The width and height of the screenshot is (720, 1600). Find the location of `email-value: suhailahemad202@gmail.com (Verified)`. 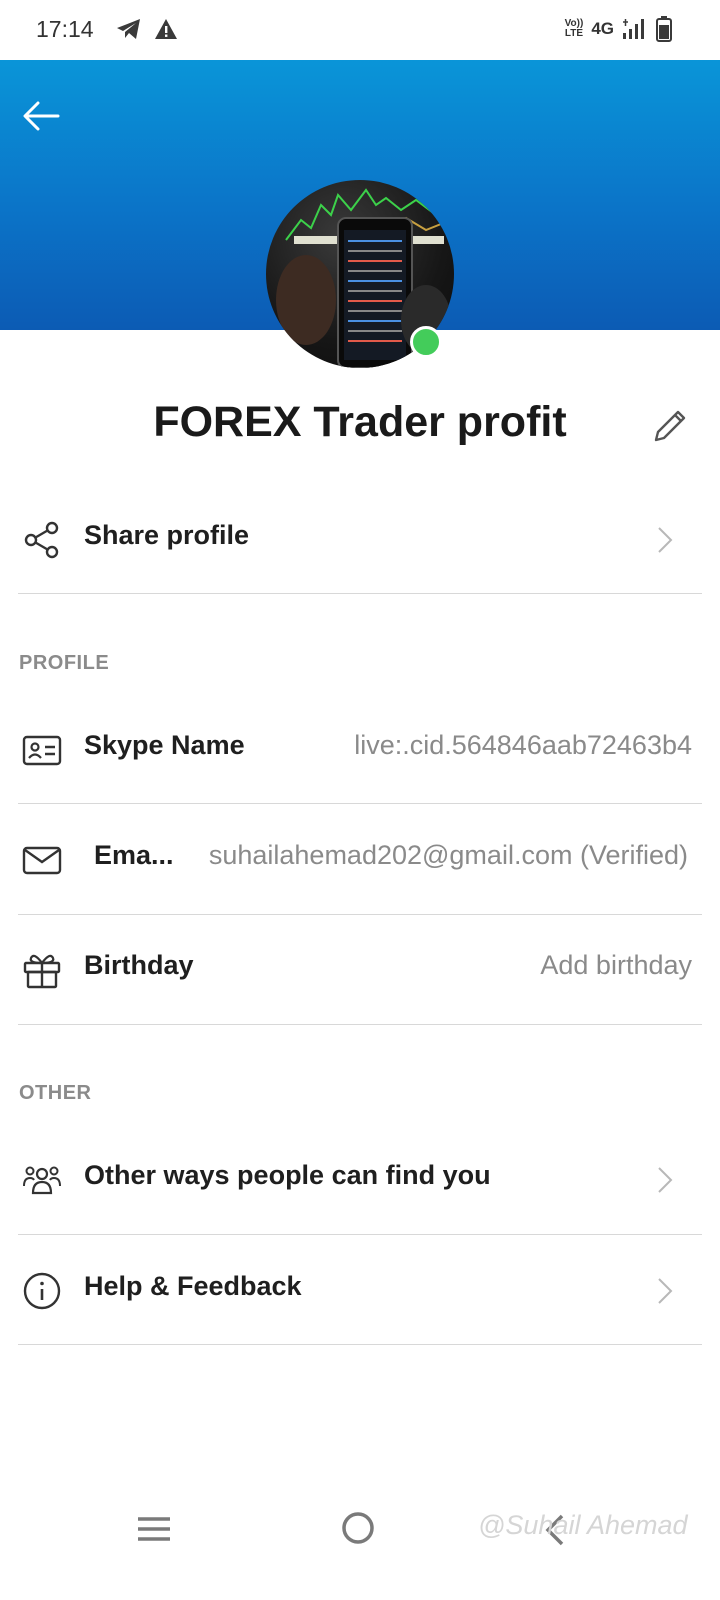

email-value: suhailahemad202@gmail.com (Verified) is located at coordinates (448, 855).